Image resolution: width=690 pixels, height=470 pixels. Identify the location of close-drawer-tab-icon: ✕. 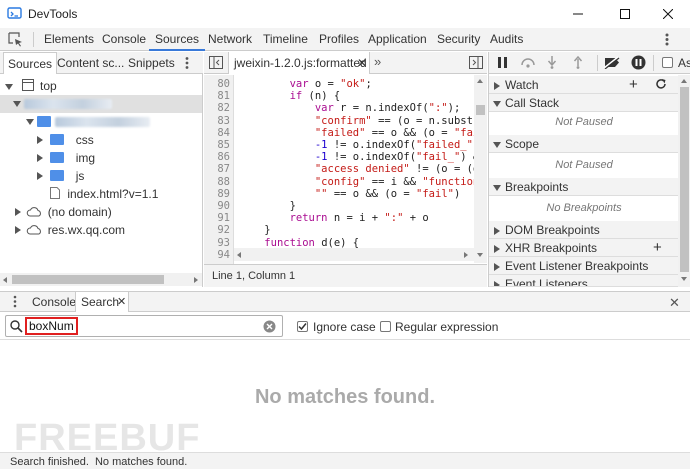
(121, 301).